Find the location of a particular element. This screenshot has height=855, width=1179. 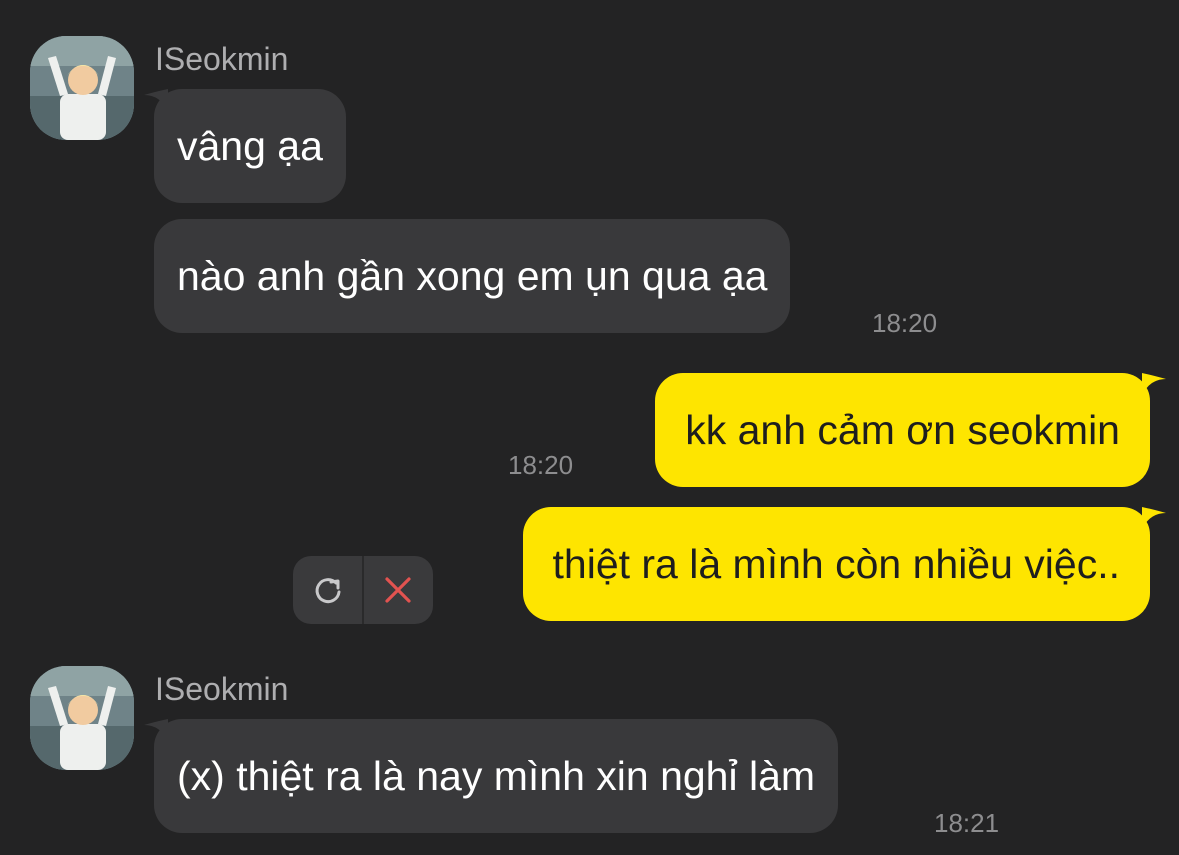

message-bubble-incoming: vâng ạa is located at coordinates (250, 146).